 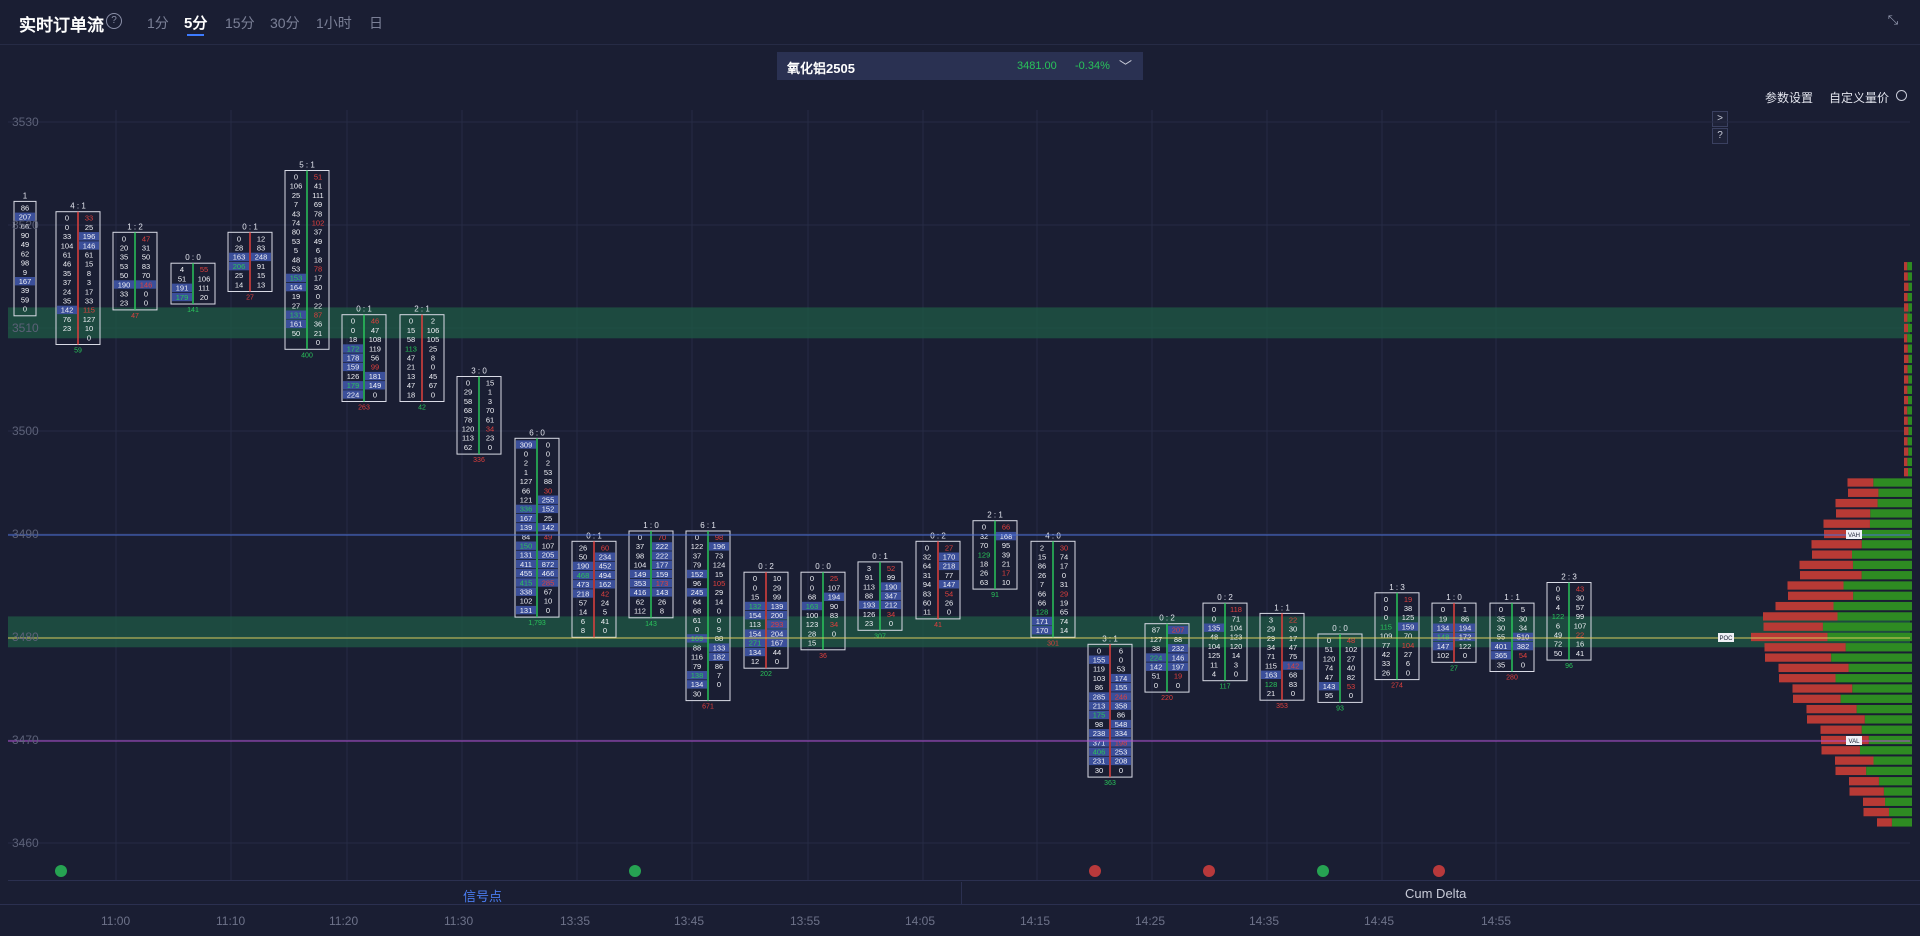 I want to click on bid-volume: 51, so click(x=1329, y=649).